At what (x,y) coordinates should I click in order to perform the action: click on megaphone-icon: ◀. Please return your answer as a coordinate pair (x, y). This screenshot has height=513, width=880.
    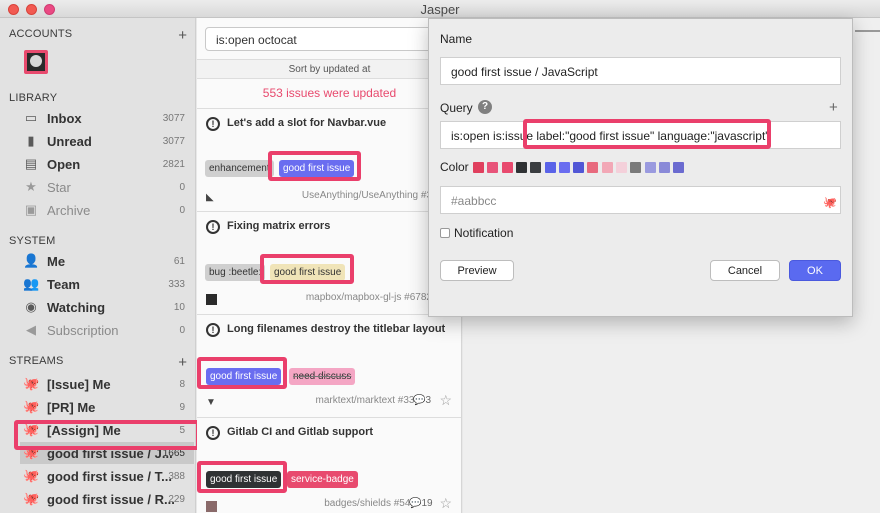
    Looking at the image, I should click on (31, 329).